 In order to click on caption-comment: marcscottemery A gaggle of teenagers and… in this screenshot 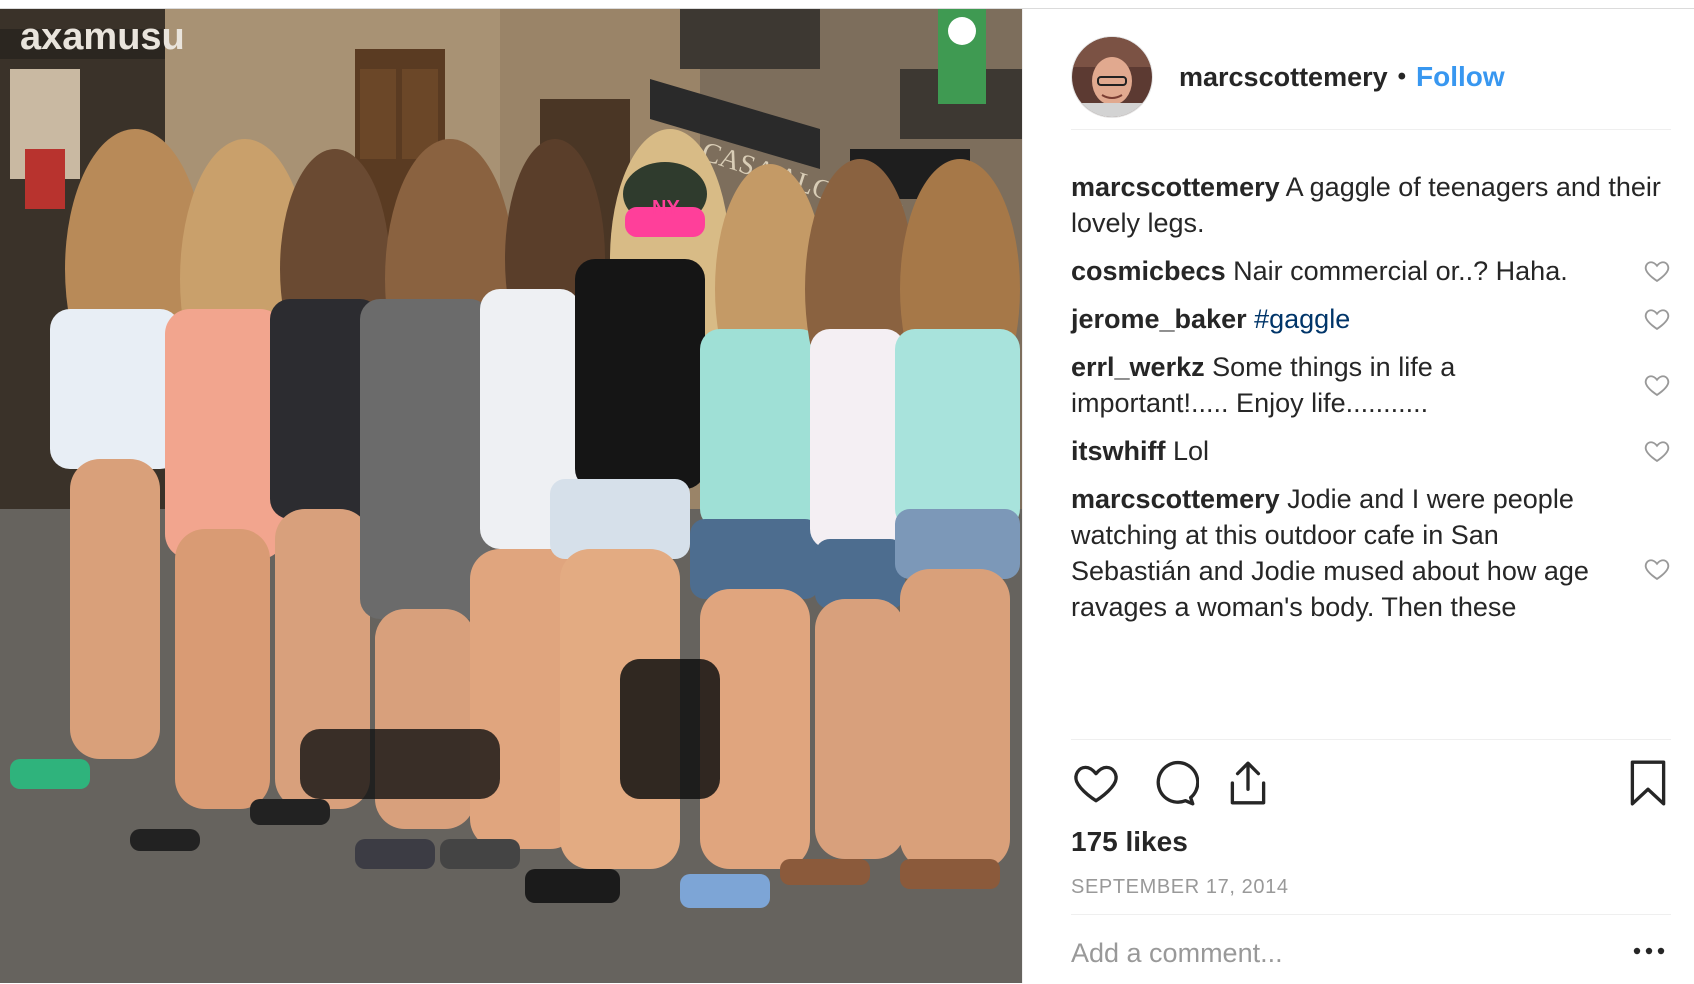, I will do `click(1371, 205)`.